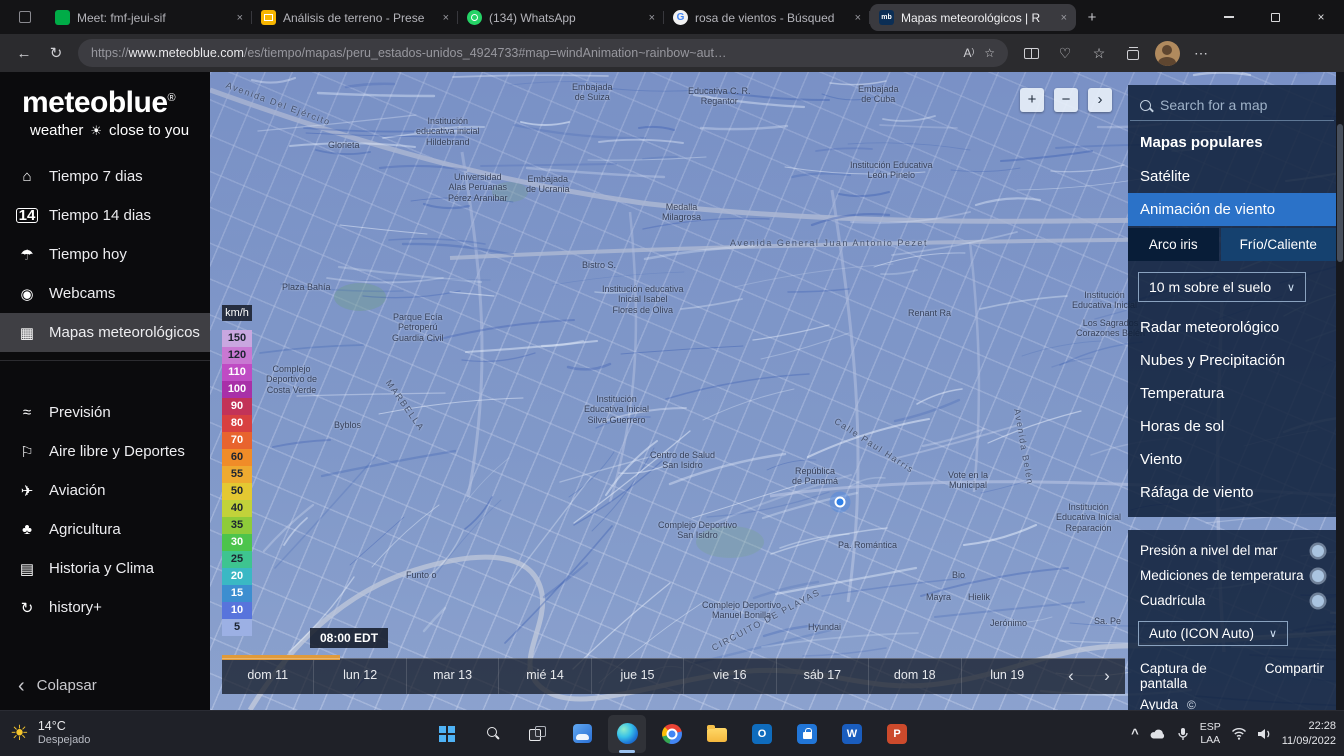  Describe the element at coordinates (627, 733) in the screenshot. I see `edge-taskbar-button` at that location.